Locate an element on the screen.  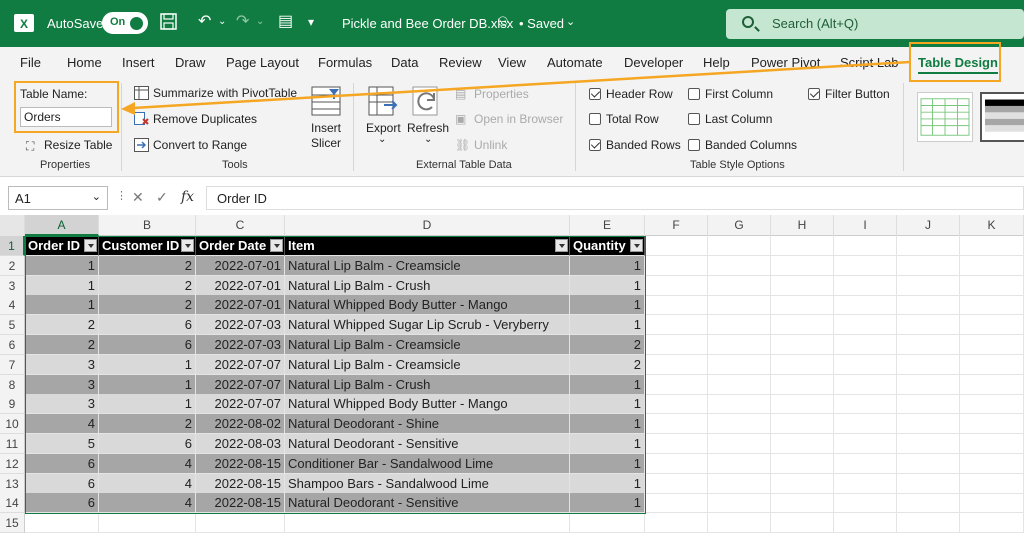
column-header: B is located at coordinates (147, 225).